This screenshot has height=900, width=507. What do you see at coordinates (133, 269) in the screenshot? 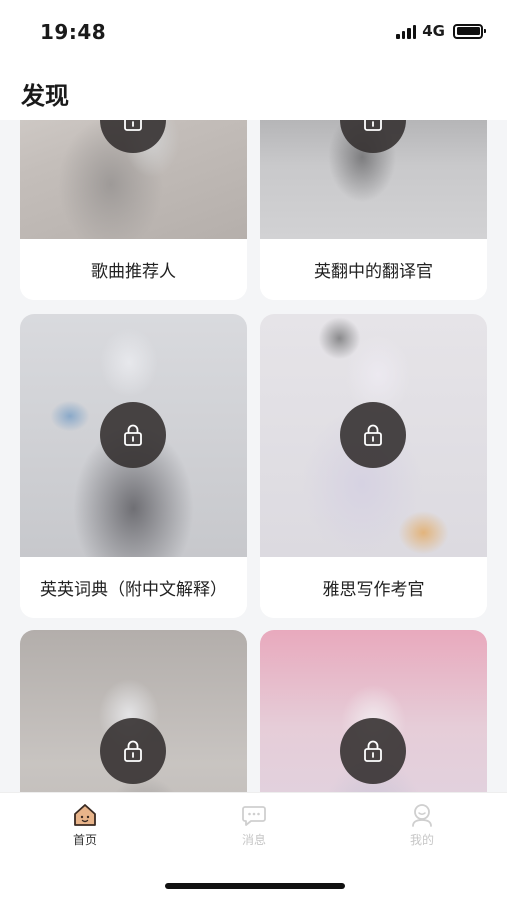
I see `card-title: 歌曲推荐人` at bounding box center [133, 269].